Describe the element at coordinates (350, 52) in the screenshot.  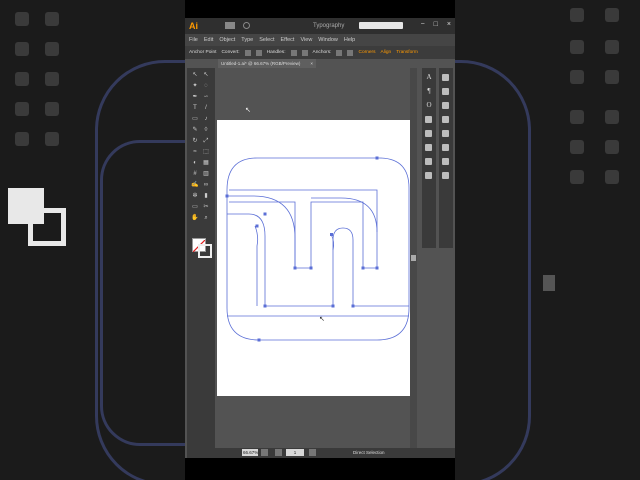
I see `cut-path-icon` at that location.